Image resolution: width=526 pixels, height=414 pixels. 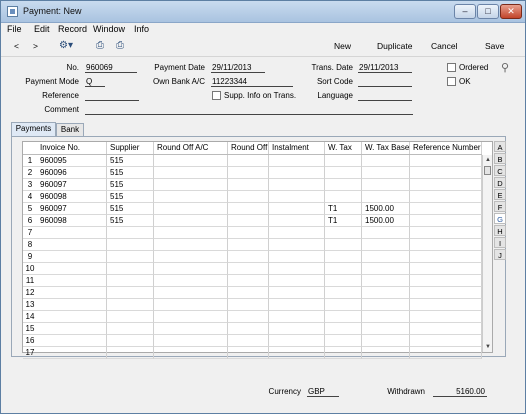 What do you see at coordinates (487, 253) in the screenshot?
I see `vertical-scrollbar: ▲ ▼` at bounding box center [487, 253].